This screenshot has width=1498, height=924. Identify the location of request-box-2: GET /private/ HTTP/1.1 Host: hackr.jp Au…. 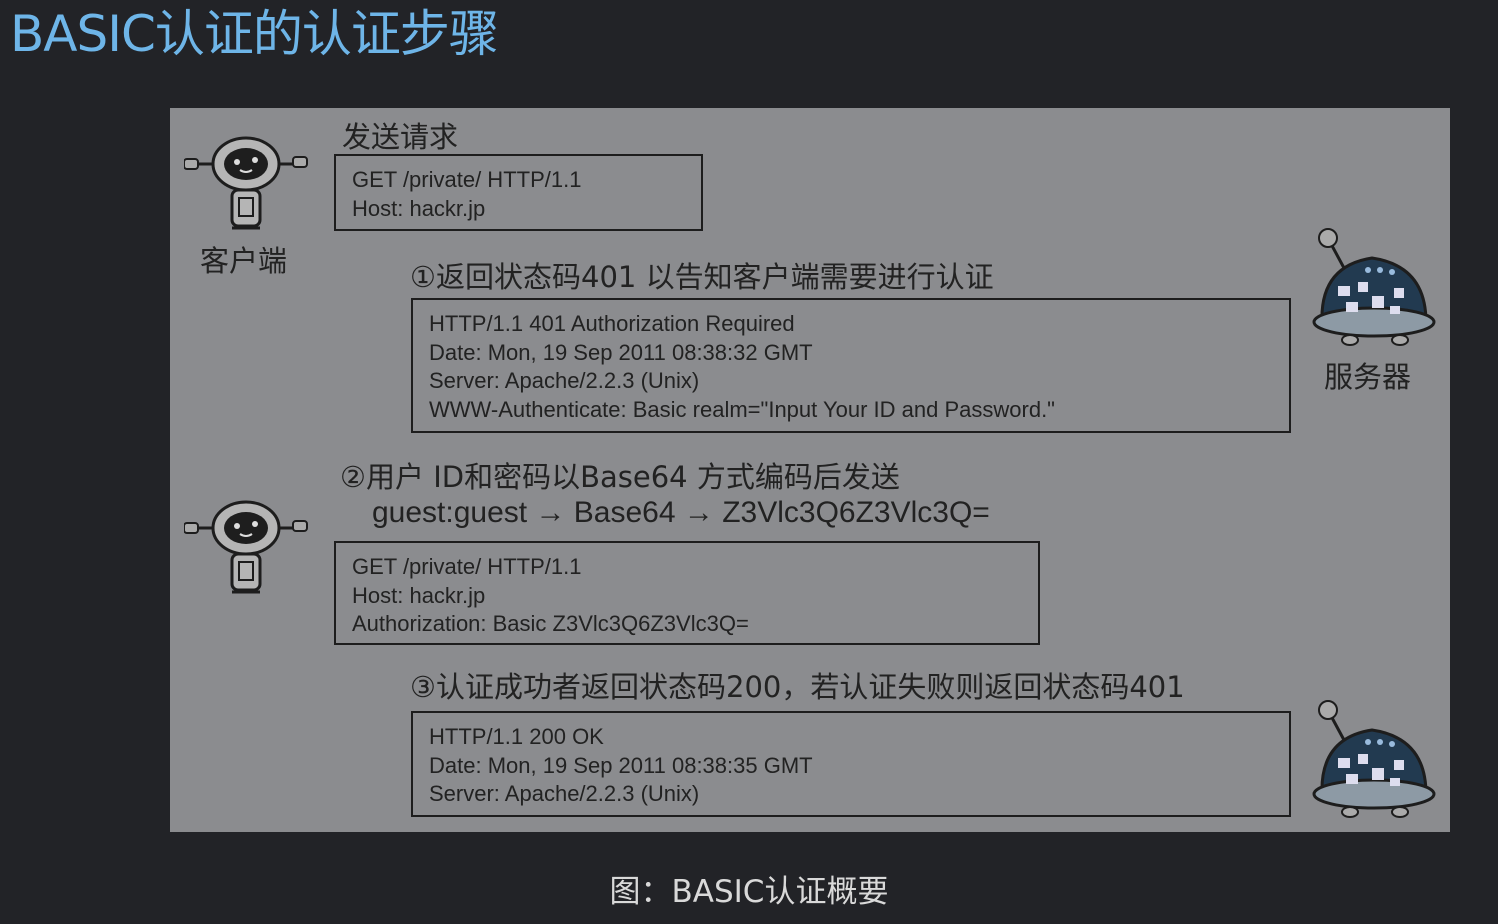
(687, 593).